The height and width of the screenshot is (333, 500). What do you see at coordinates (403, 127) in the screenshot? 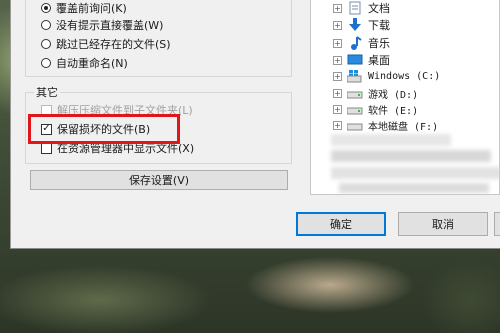
I see `tree-item-label: 本地磁盘 (F:)` at bounding box center [403, 127].